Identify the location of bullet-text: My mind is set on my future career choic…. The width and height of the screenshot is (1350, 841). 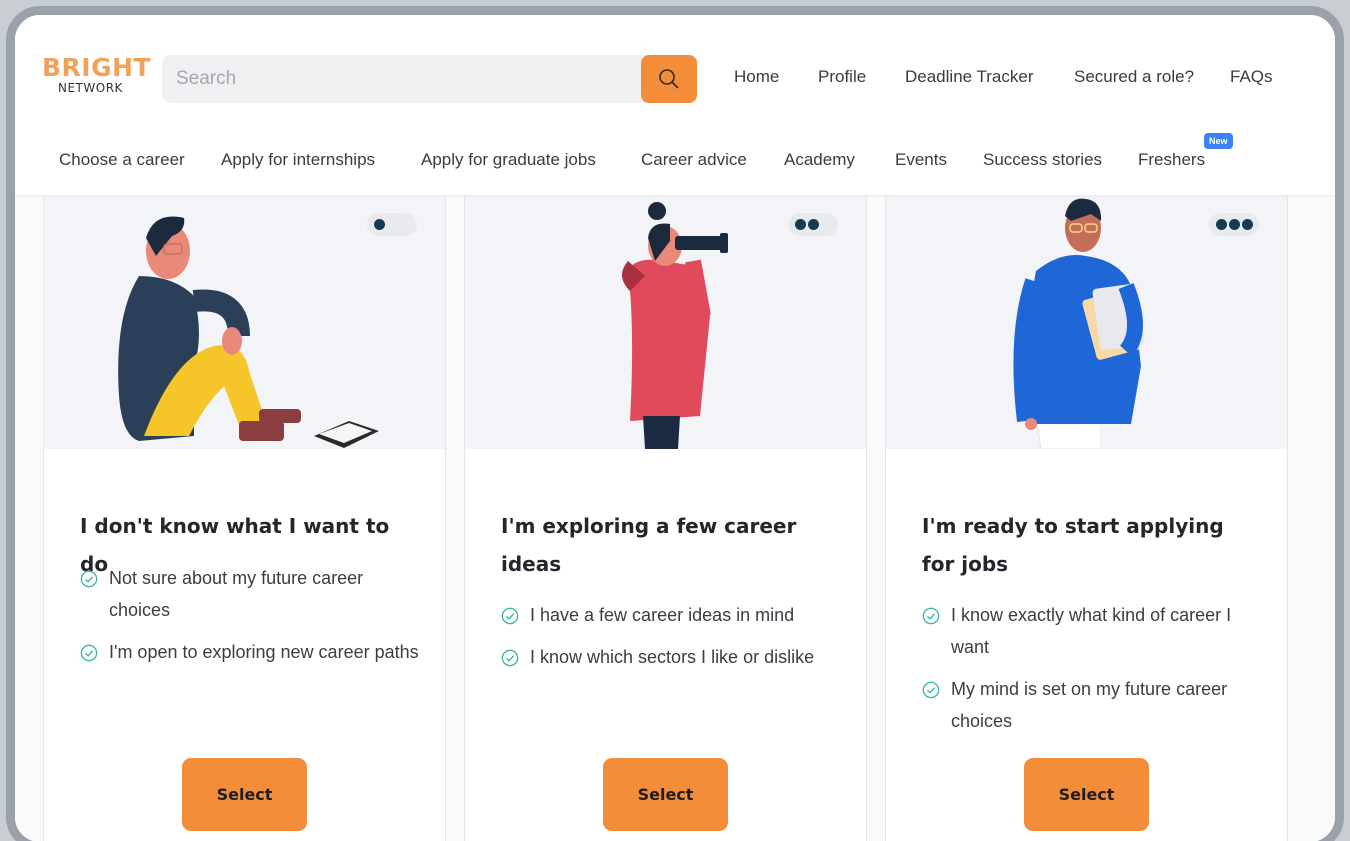
(1089, 705).